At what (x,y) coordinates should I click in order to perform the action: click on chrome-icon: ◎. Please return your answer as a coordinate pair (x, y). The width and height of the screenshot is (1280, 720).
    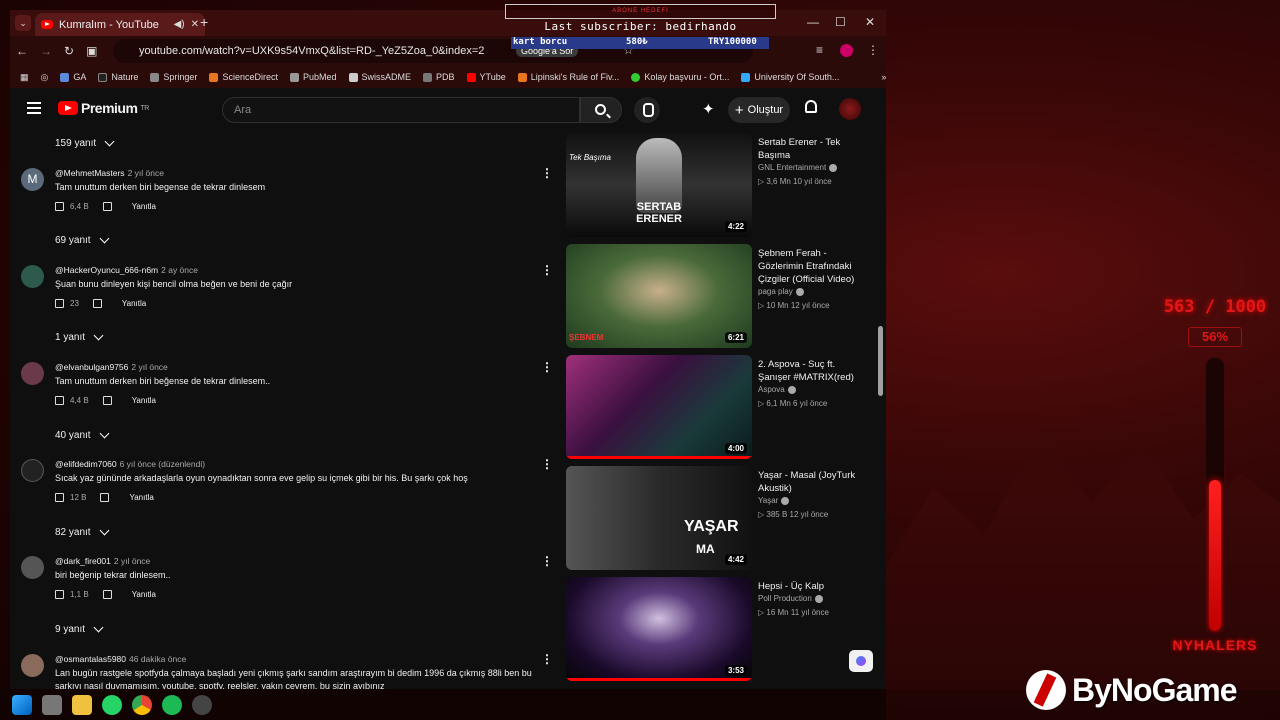
    Looking at the image, I should click on (45, 77).